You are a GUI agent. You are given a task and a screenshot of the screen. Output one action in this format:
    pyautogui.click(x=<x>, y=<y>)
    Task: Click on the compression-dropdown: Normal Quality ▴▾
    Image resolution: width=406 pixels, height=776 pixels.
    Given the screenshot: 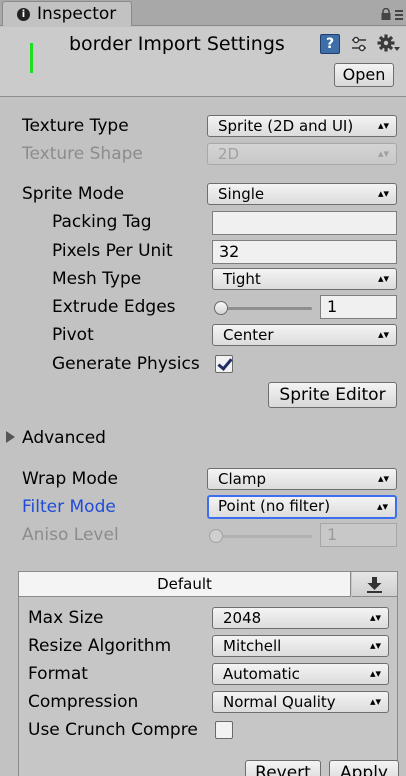 What is the action you would take?
    pyautogui.click(x=300, y=702)
    